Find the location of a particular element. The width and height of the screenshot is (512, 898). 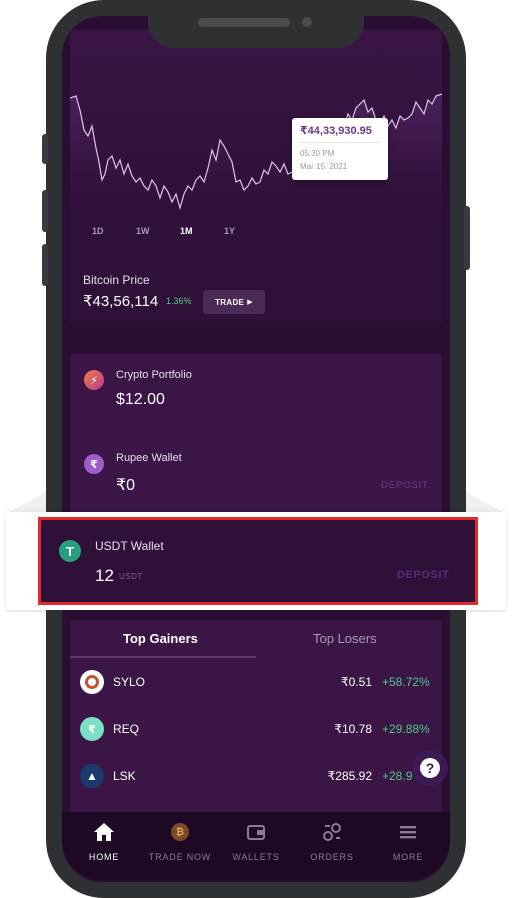

timeframe-1d: 1D is located at coordinates (114, 231).